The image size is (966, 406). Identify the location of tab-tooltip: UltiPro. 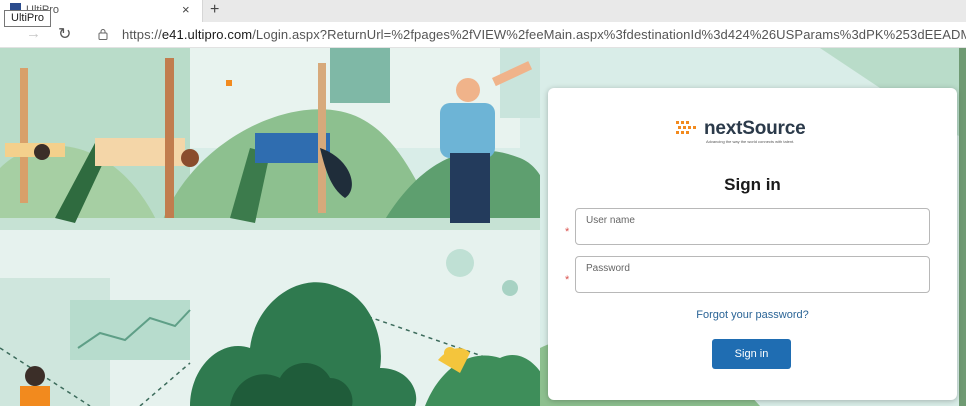
(28, 18).